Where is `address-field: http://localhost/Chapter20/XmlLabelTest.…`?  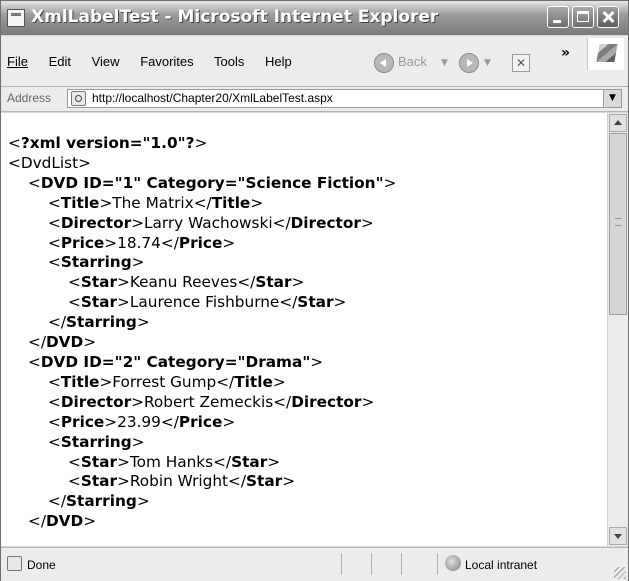 address-field: http://localhost/Chapter20/XmlLabelTest.… is located at coordinates (344, 98).